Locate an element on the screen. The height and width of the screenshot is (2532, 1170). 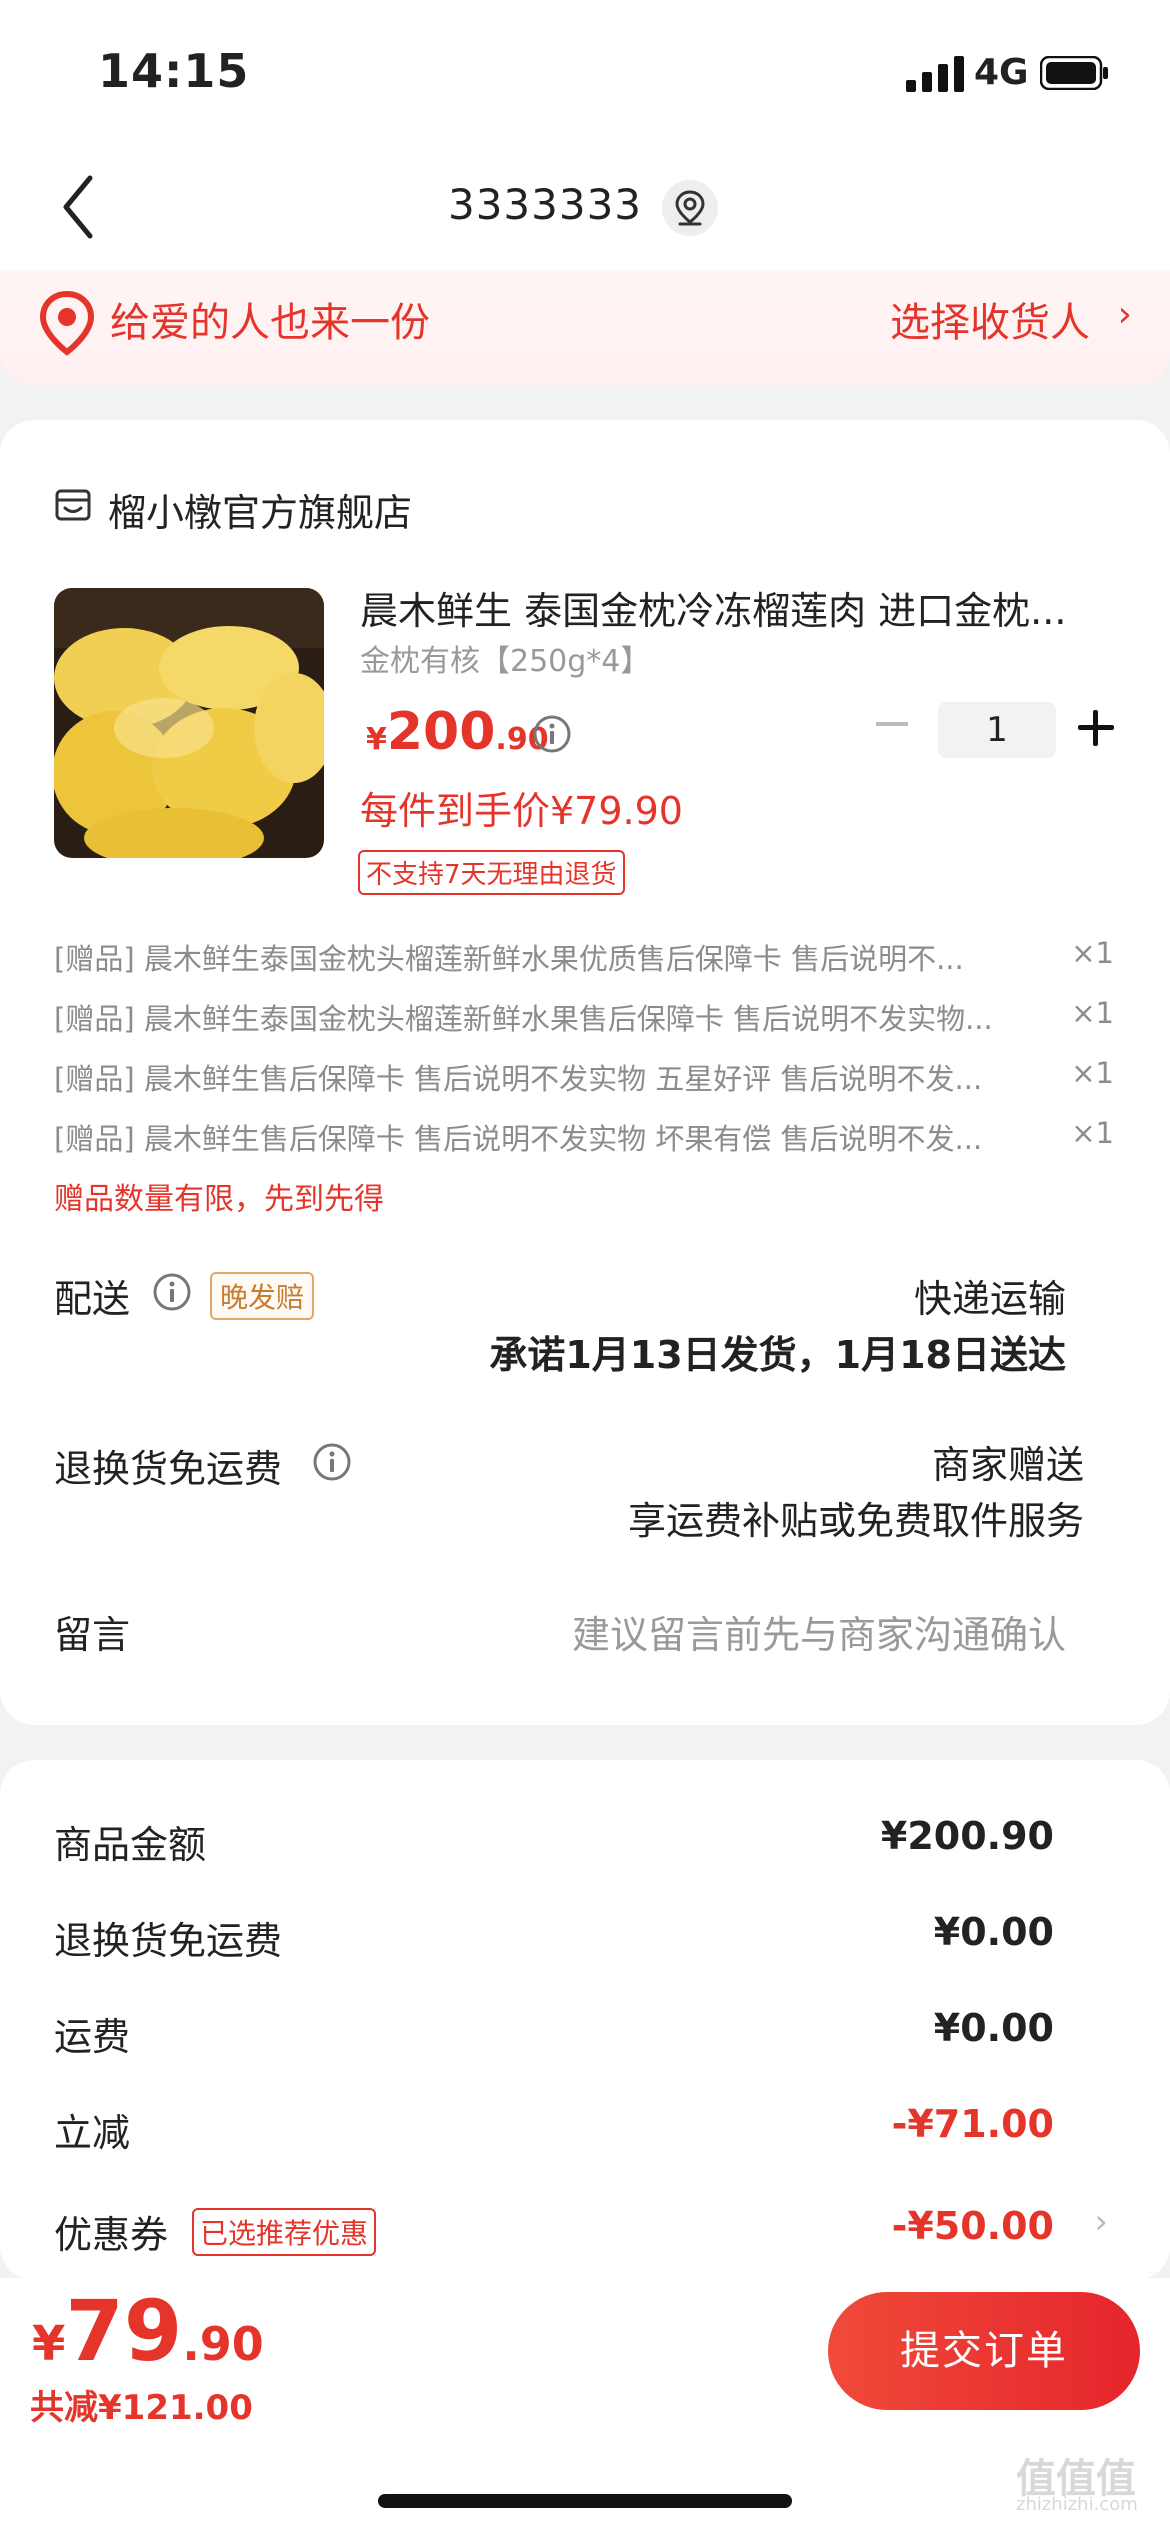
total-price: ¥79.90 is located at coordinates (148, 2331).